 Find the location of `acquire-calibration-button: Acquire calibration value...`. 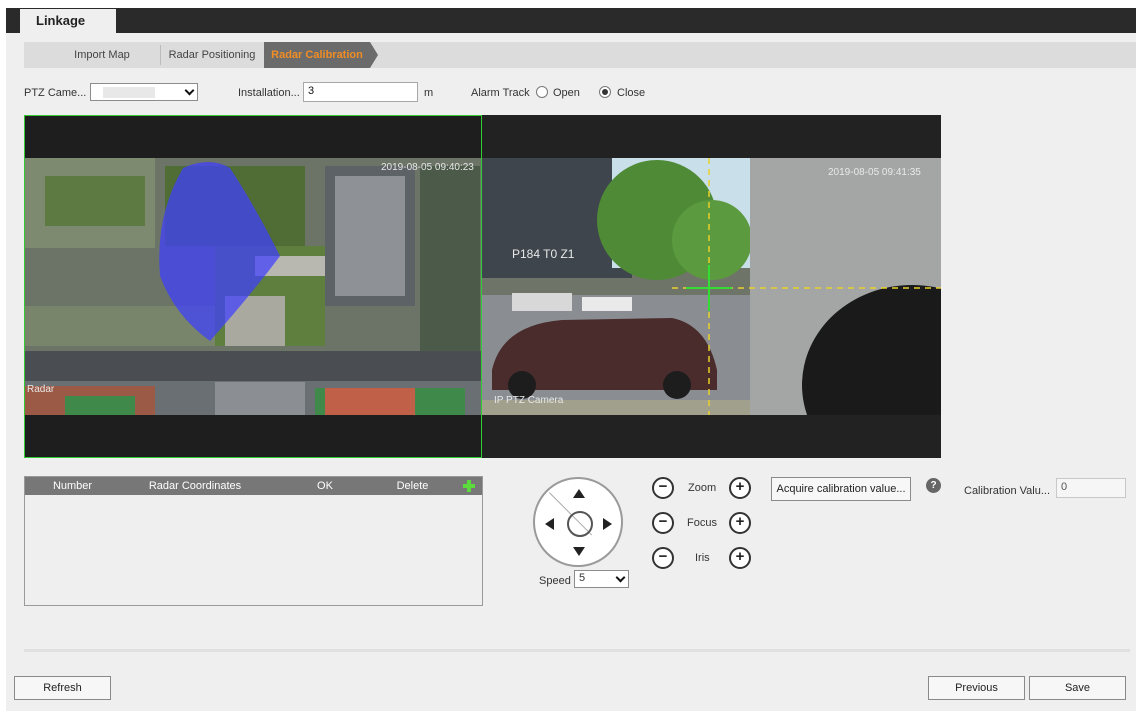

acquire-calibration-button: Acquire calibration value... is located at coordinates (841, 489).